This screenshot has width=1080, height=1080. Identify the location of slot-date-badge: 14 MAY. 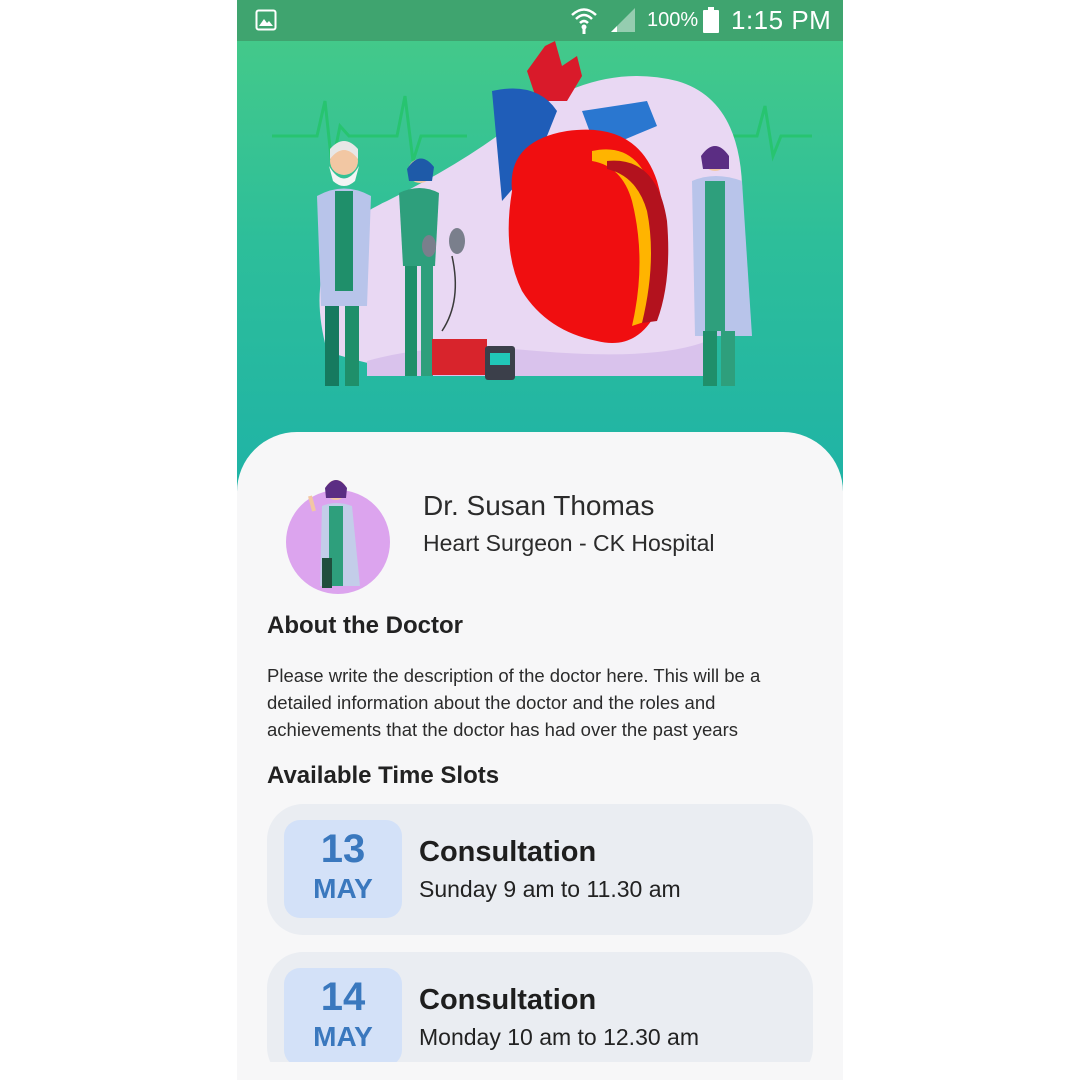
(343, 1017).